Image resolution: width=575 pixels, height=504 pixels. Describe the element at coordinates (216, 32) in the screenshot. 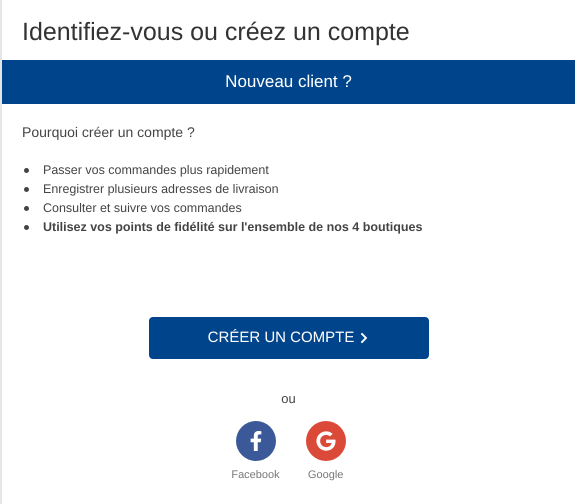

I see `page-title: Identifiez-vous ou créez un compte` at that location.